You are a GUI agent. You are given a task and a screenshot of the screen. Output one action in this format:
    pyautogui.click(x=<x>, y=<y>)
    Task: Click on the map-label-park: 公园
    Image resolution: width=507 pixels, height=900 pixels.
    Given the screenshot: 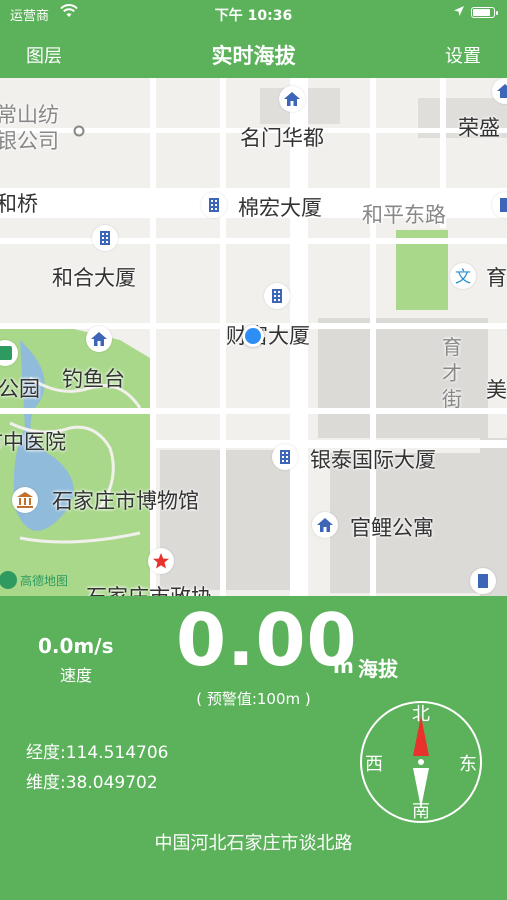 What is the action you would take?
    pyautogui.click(x=20, y=389)
    